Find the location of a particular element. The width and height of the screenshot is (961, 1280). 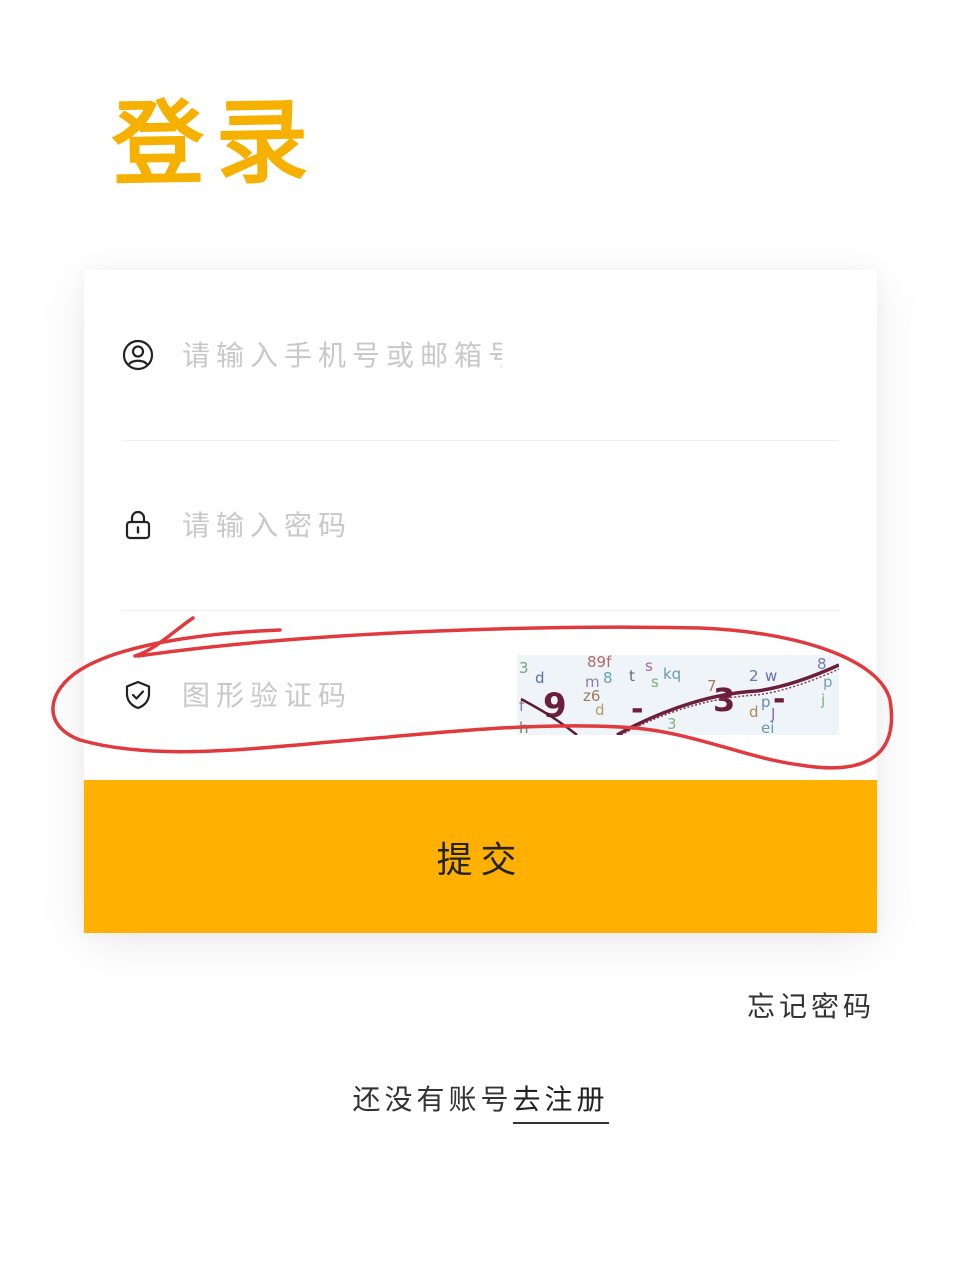

shield-check-icon is located at coordinates (138, 695).